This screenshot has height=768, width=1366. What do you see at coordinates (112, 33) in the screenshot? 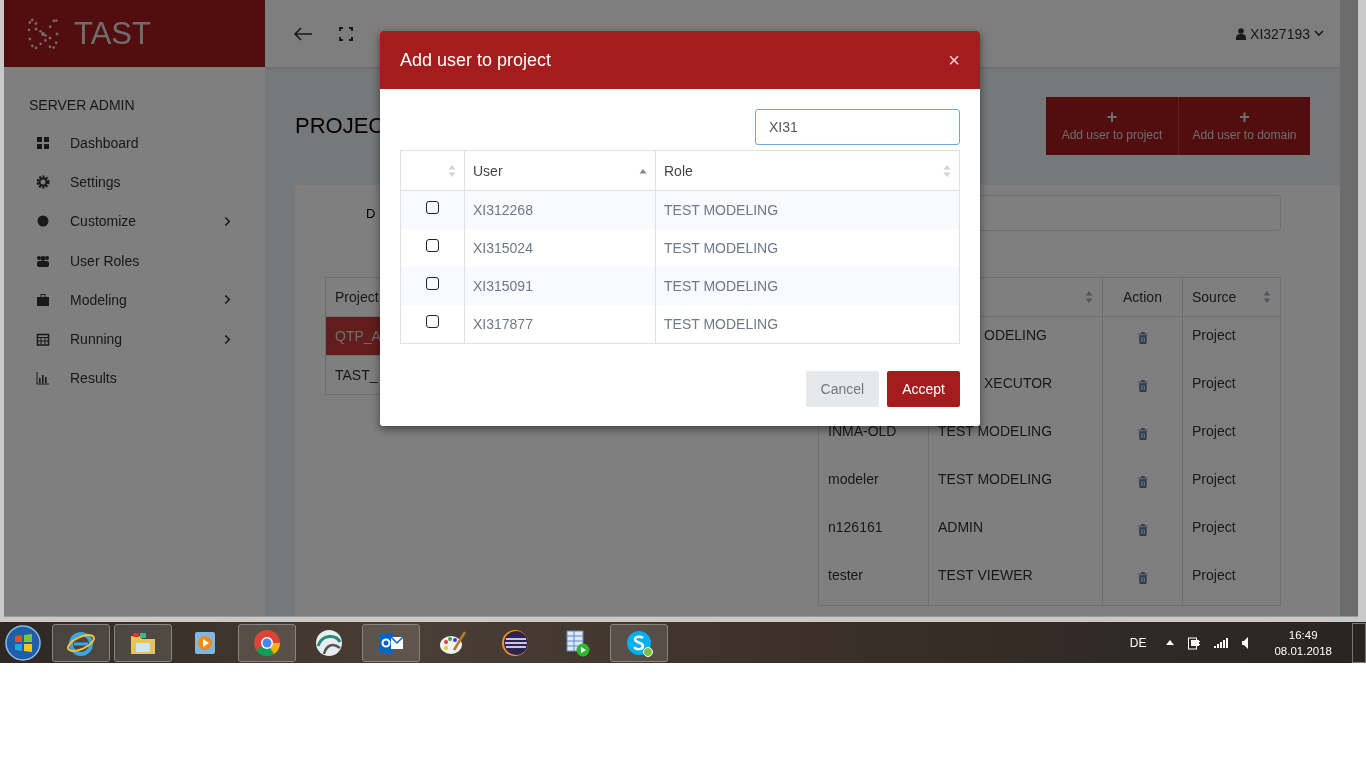
I see `app-logo: TAST` at bounding box center [112, 33].